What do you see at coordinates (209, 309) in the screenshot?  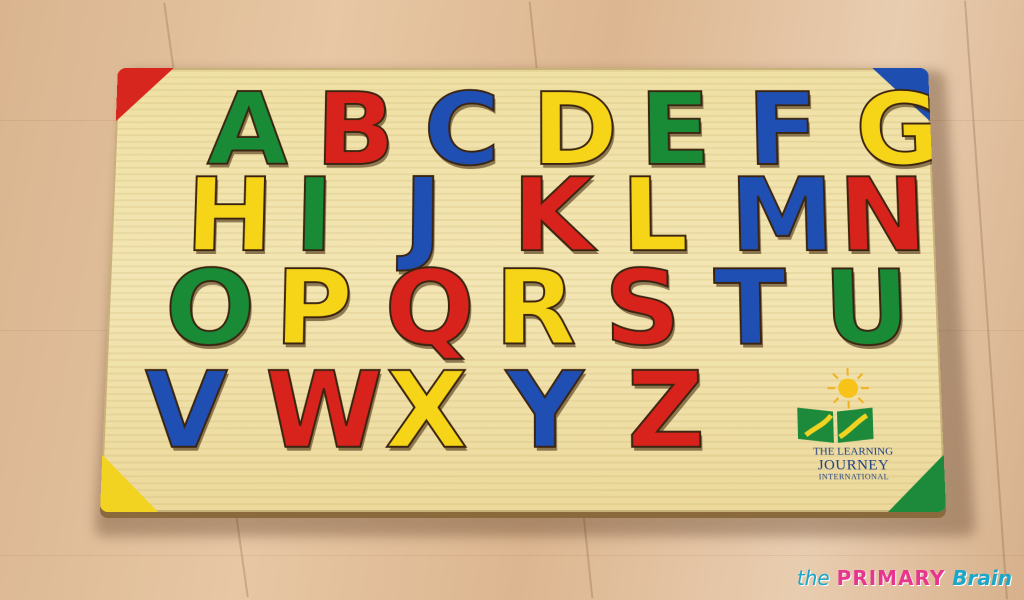 I see `letter-piece-o: O` at bounding box center [209, 309].